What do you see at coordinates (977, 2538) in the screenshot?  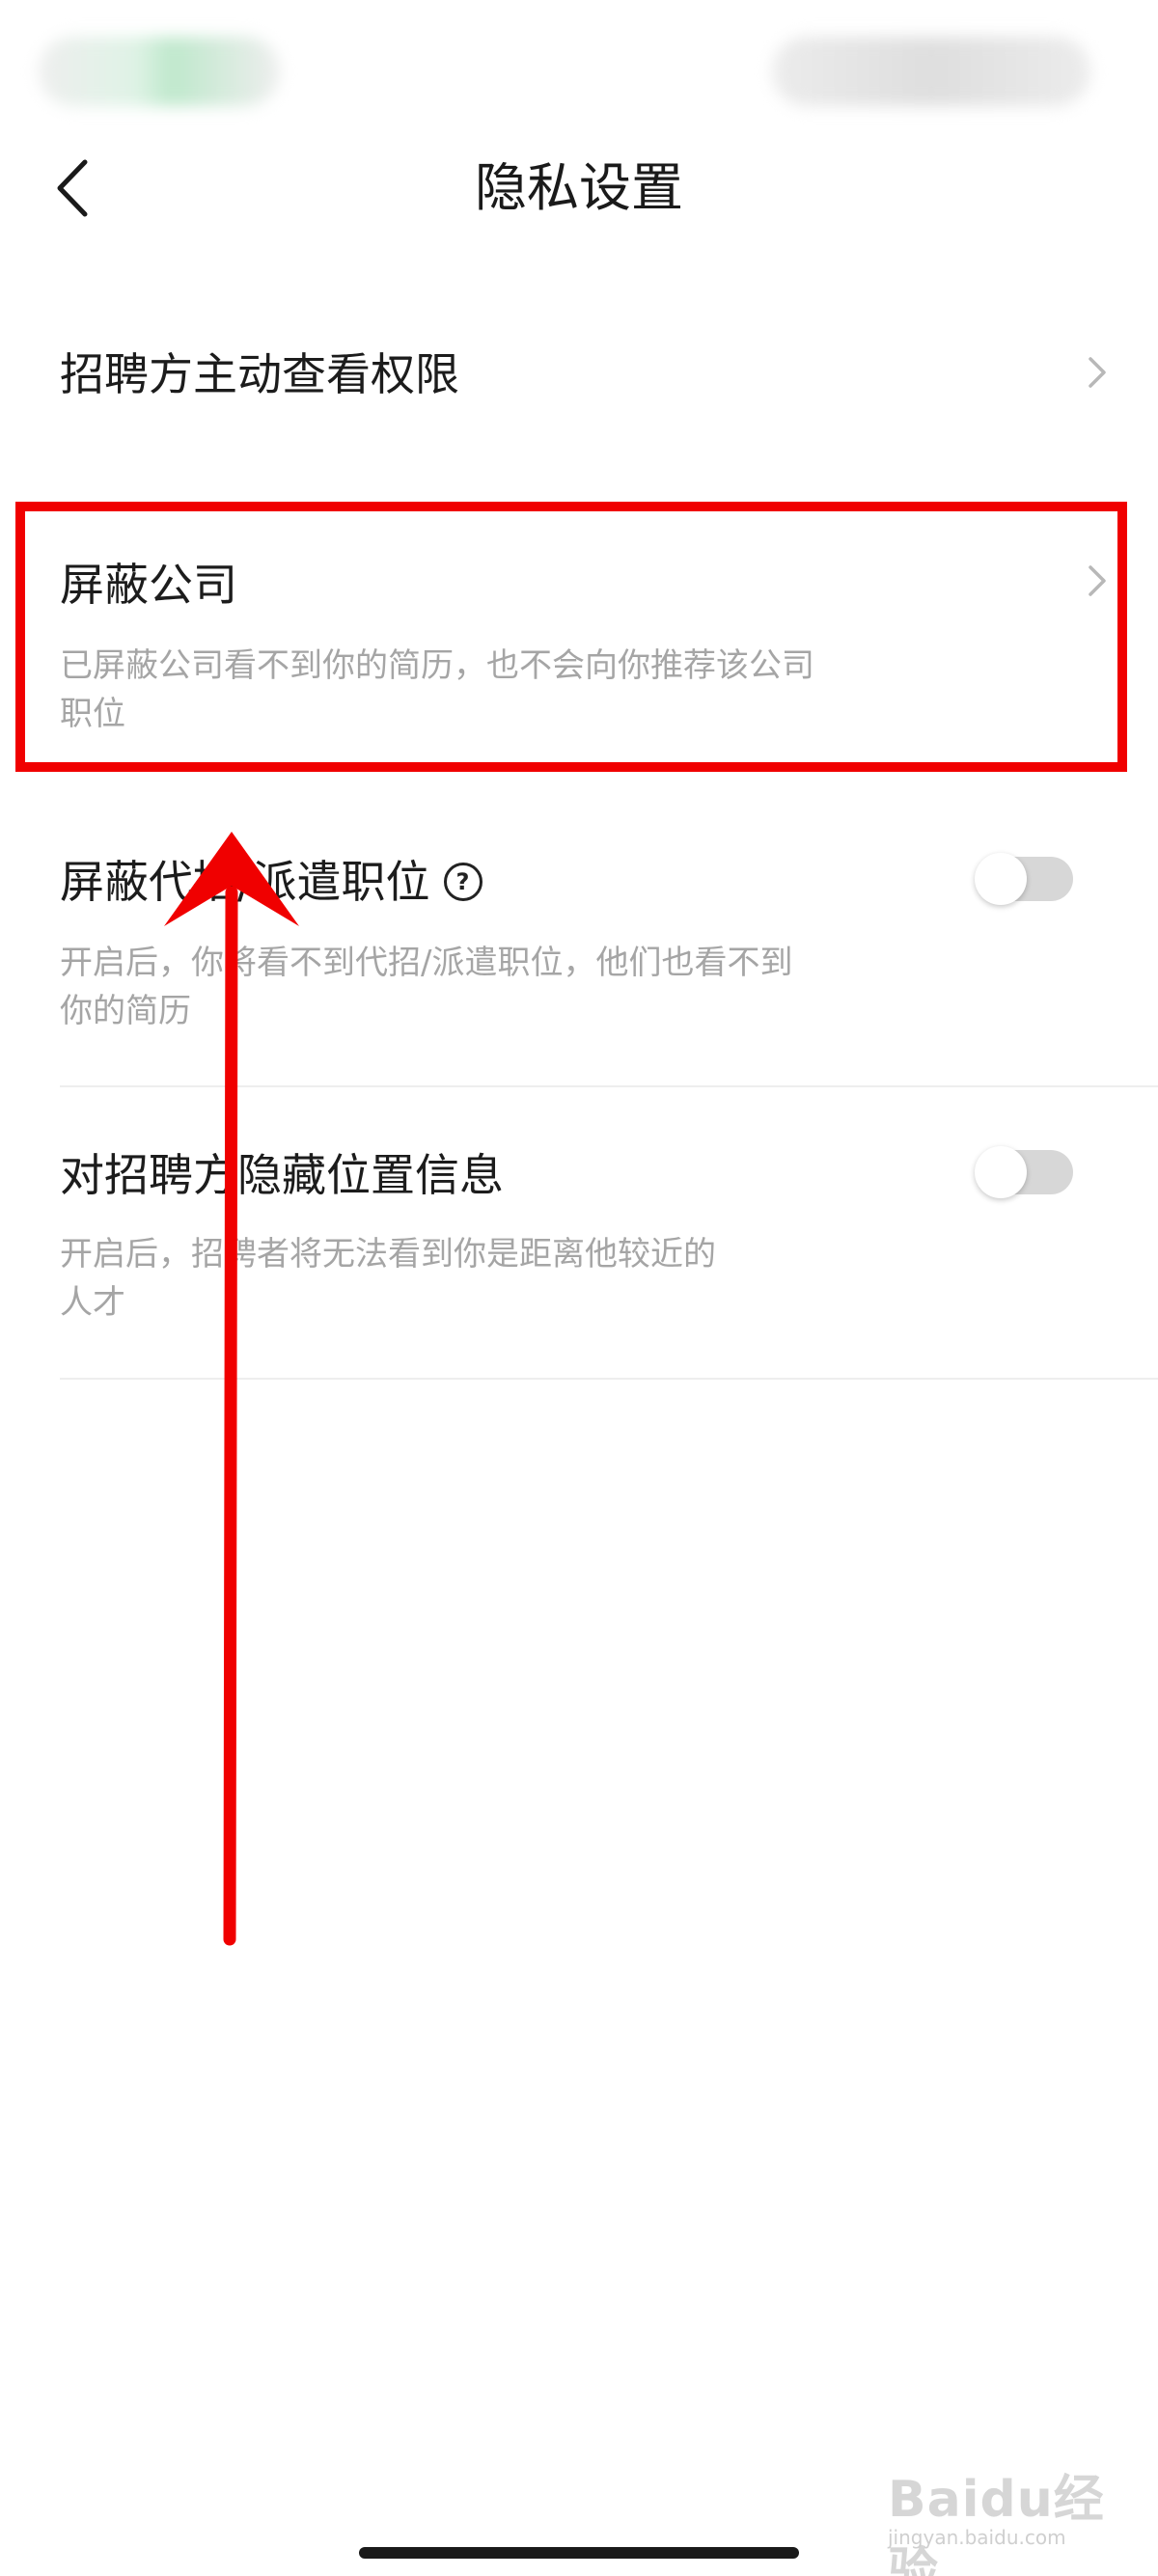 I see `watermark-url: jingyan.baidu.com` at bounding box center [977, 2538].